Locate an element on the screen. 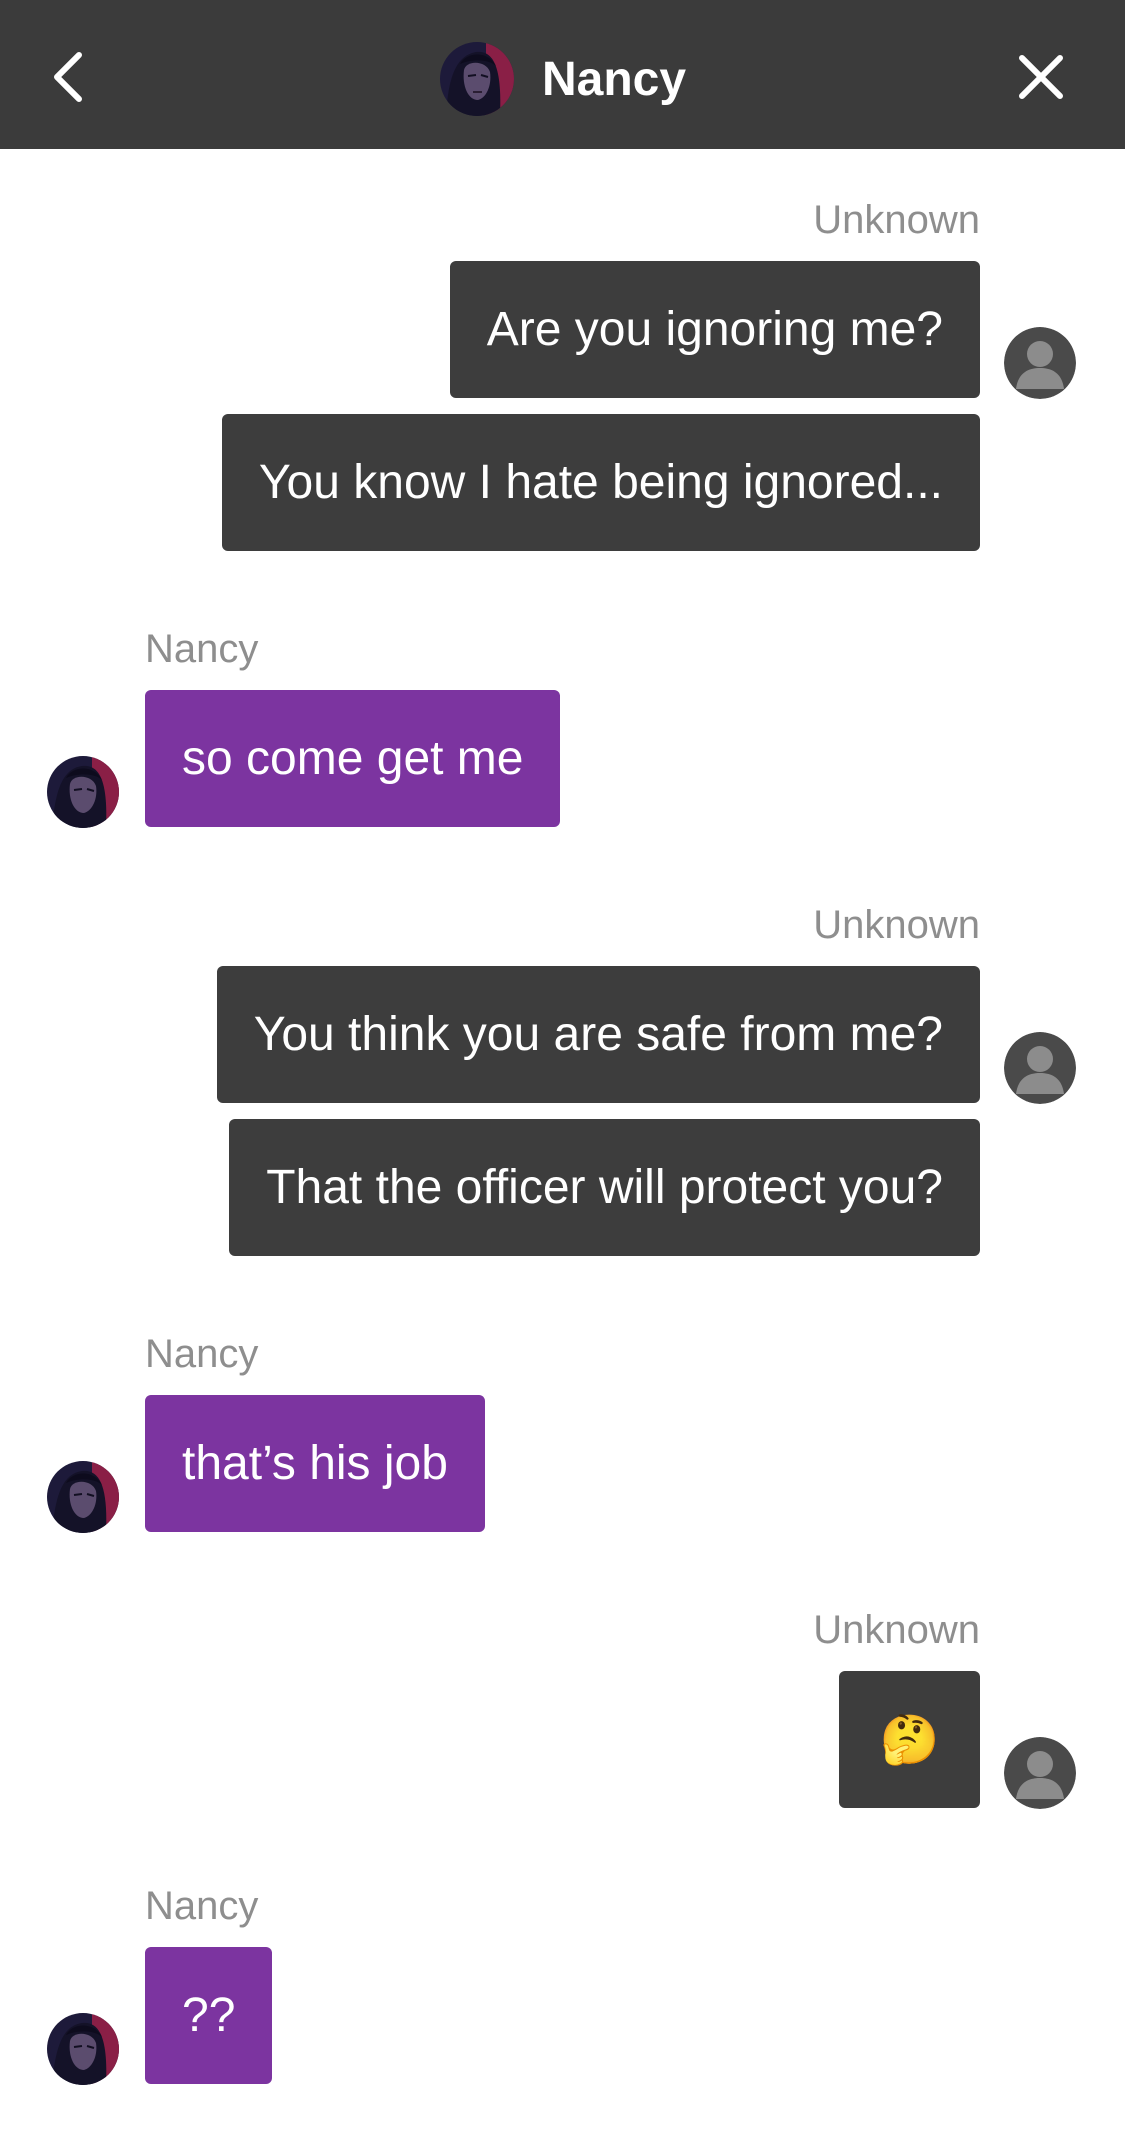 This screenshot has height=2156, width=1125. message-bubble-outgoing: You think you are safe from me? is located at coordinates (598, 1034).